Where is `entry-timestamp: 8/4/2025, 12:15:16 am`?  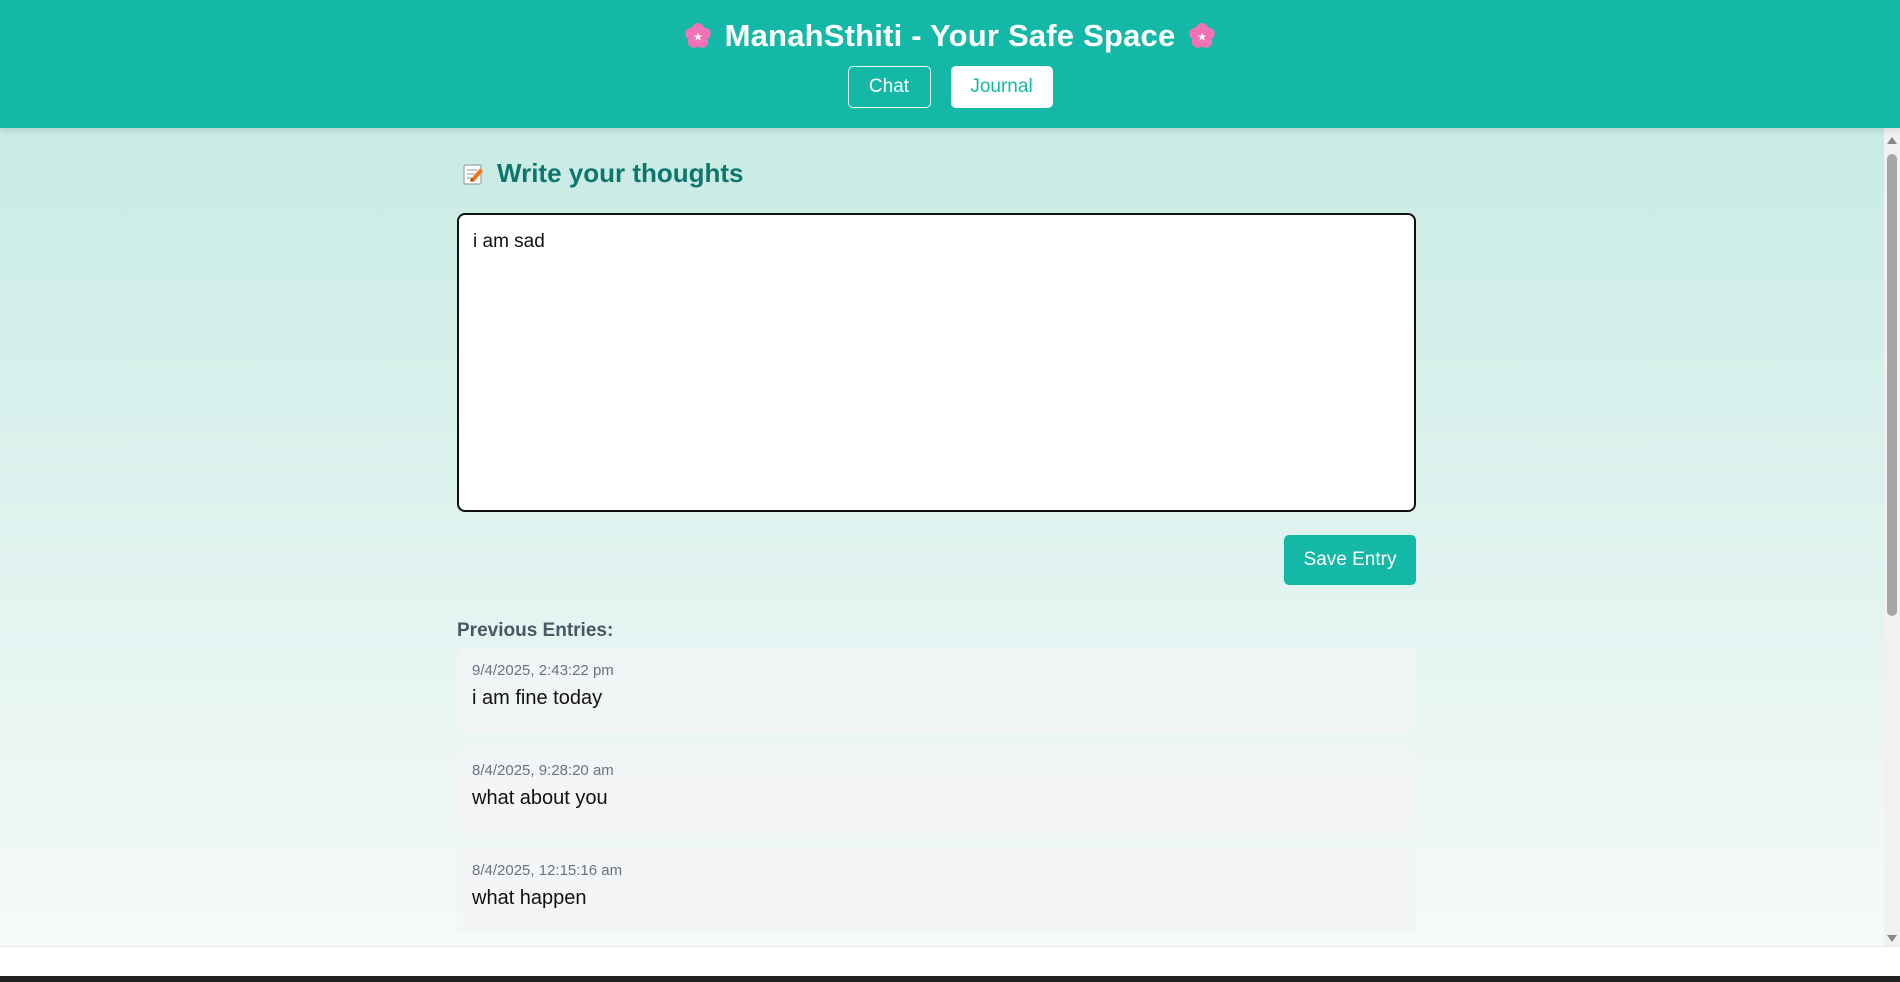 entry-timestamp: 8/4/2025, 12:15:16 am is located at coordinates (547, 870).